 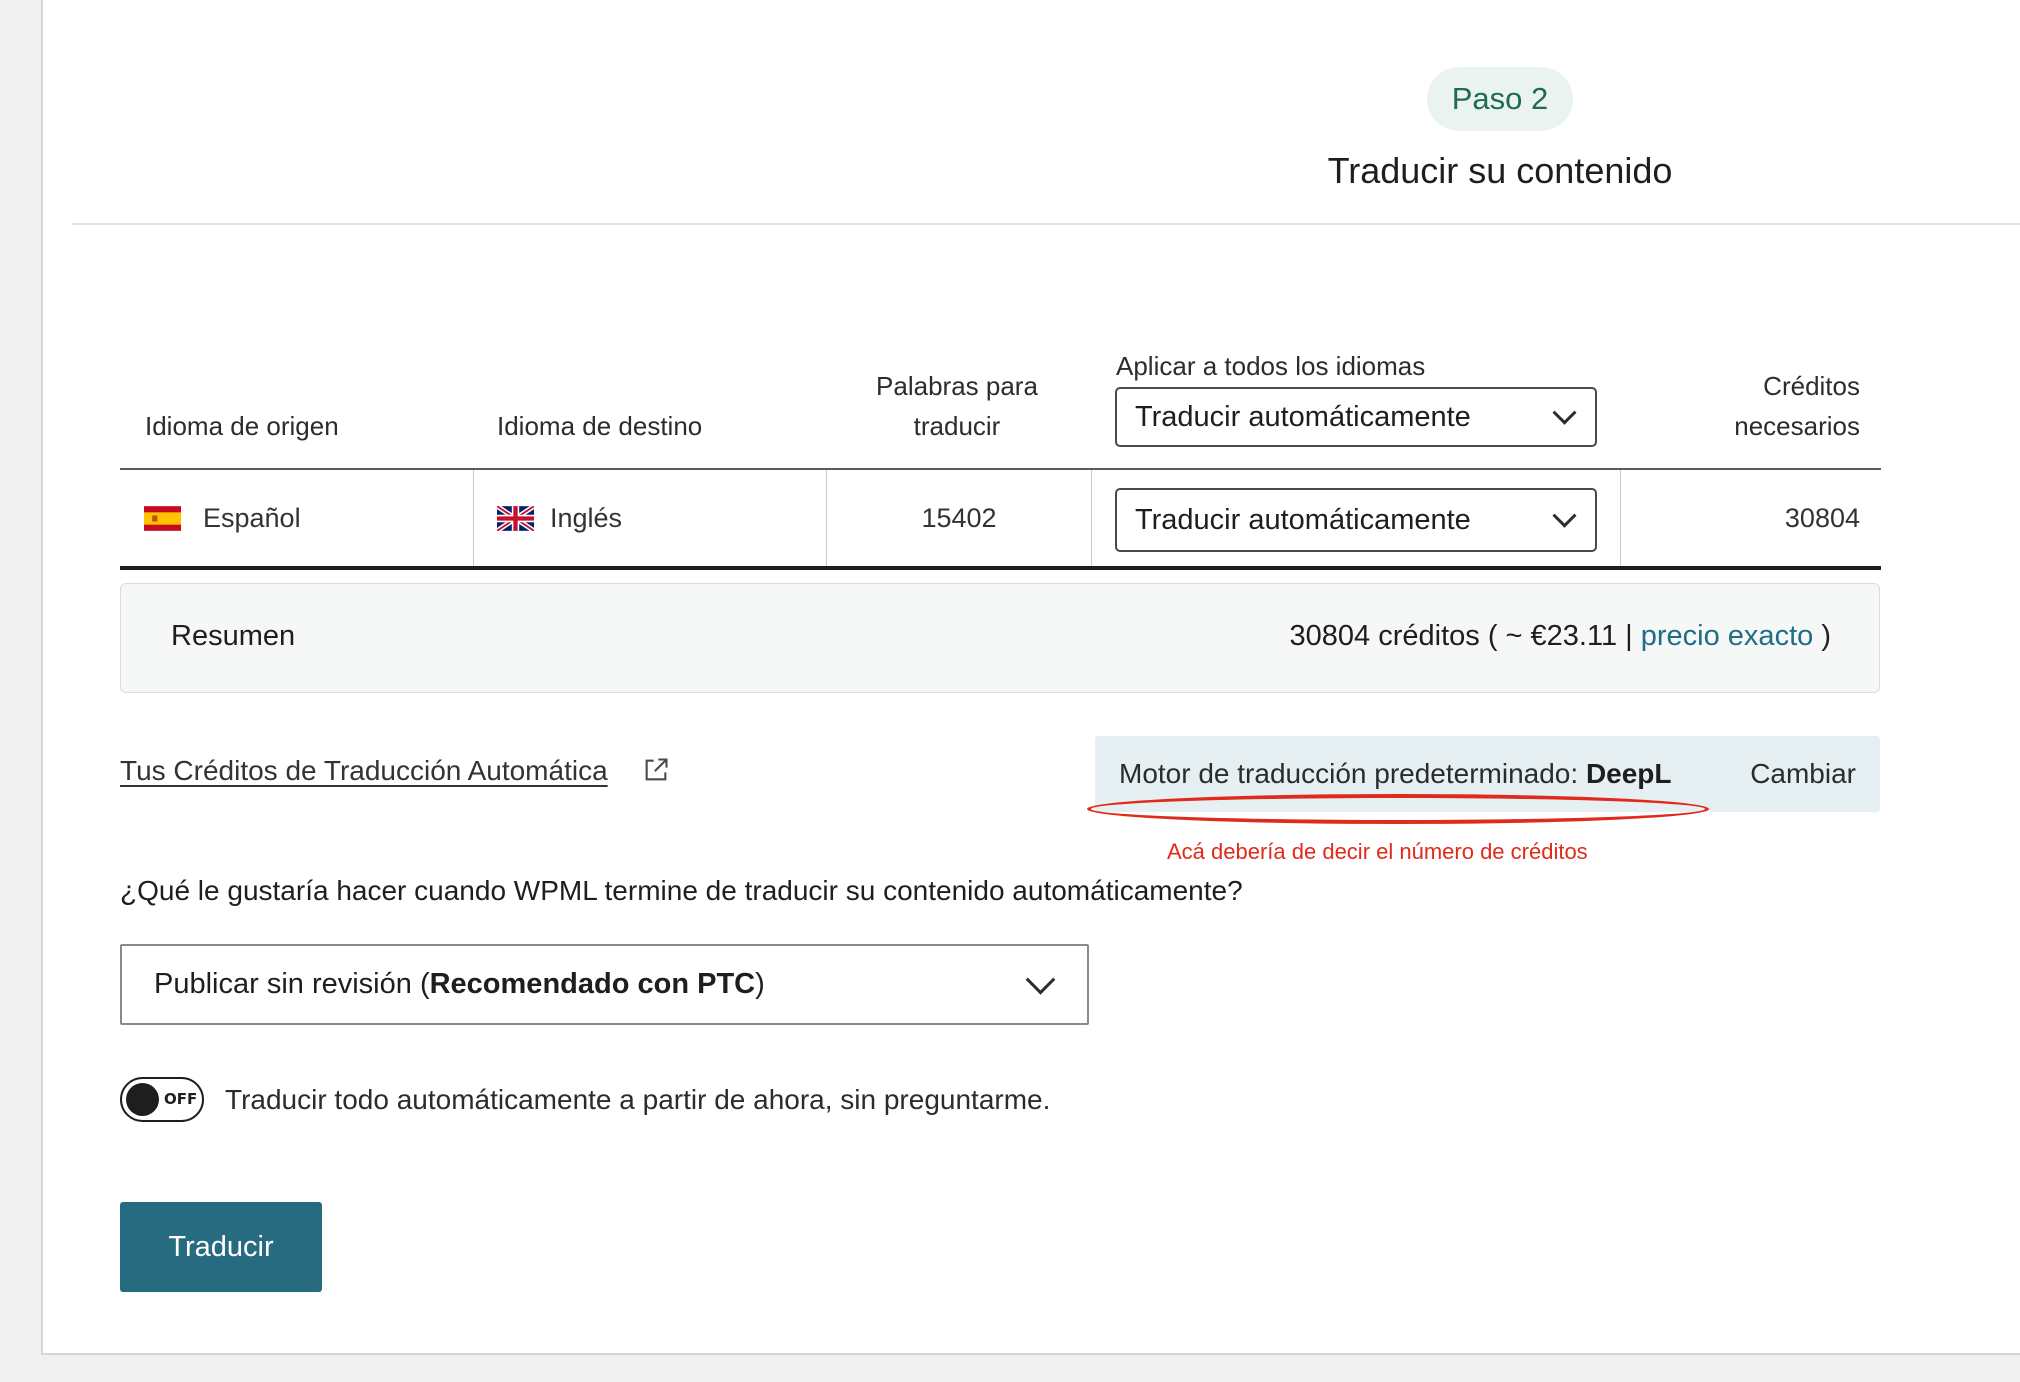 I want to click on summary-credits: 30804 créditos, so click(x=1384, y=636).